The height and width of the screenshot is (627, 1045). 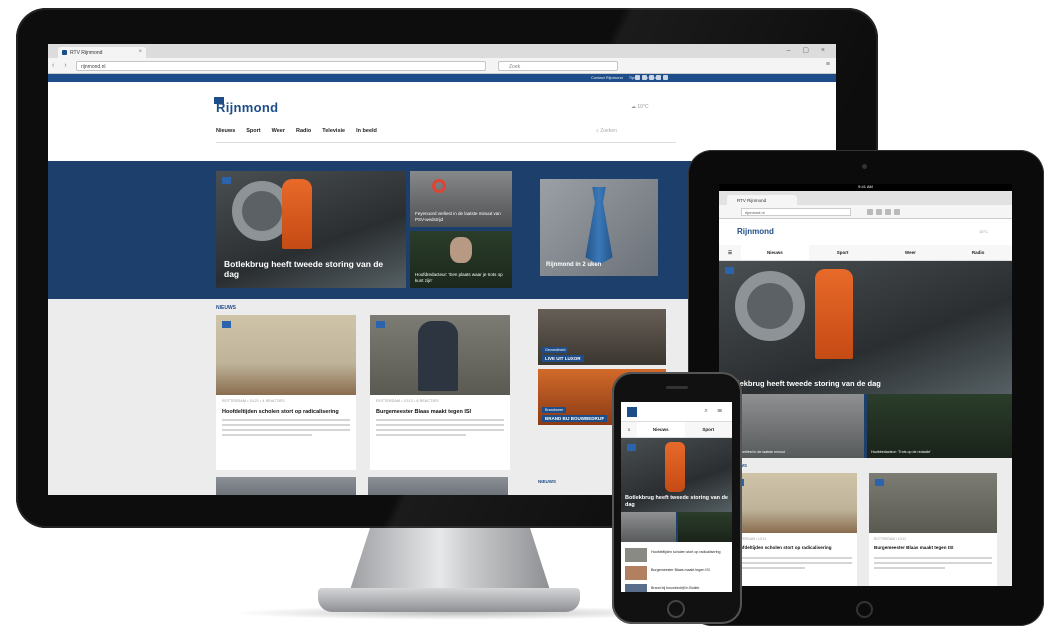 I want to click on nav-item-nieuws: Nieuws, so click(x=225, y=131).